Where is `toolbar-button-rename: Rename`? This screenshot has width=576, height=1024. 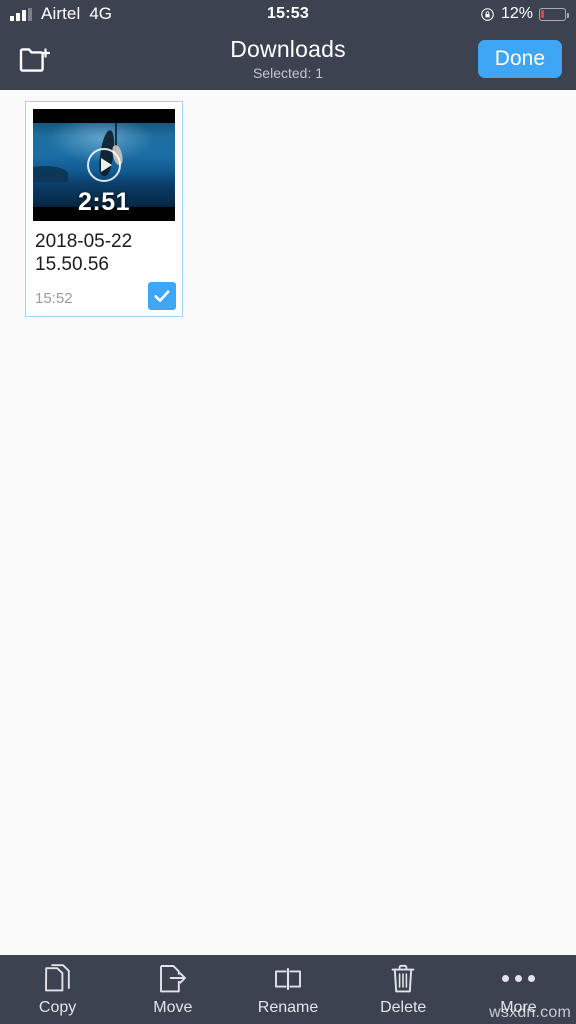 toolbar-button-rename: Rename is located at coordinates (287, 989).